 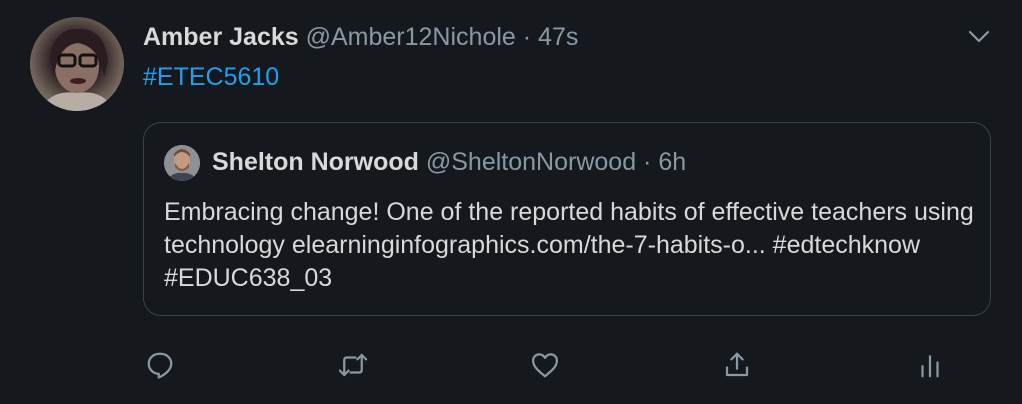 What do you see at coordinates (411, 37) in the screenshot?
I see `author-handle: @Amber12Nichole` at bounding box center [411, 37].